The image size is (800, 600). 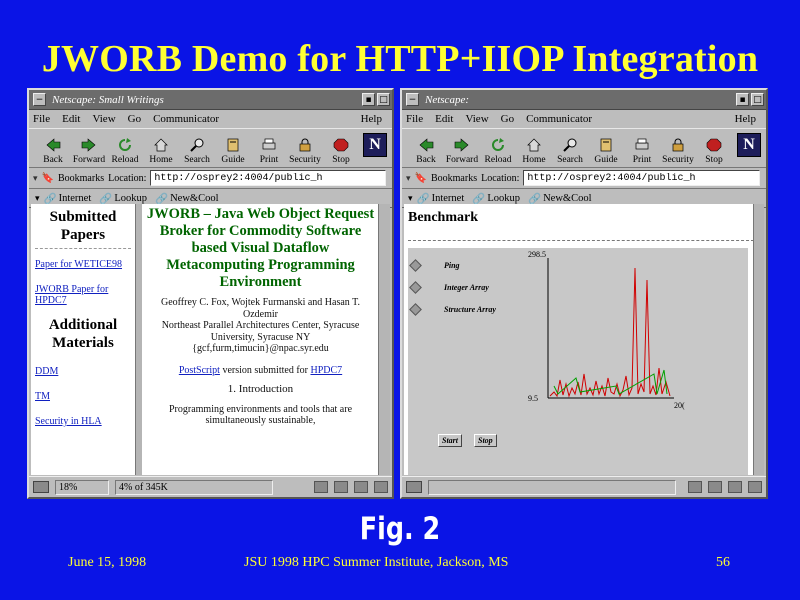 What do you see at coordinates (305, 160) in the screenshot?
I see `security-label: Security` at bounding box center [305, 160].